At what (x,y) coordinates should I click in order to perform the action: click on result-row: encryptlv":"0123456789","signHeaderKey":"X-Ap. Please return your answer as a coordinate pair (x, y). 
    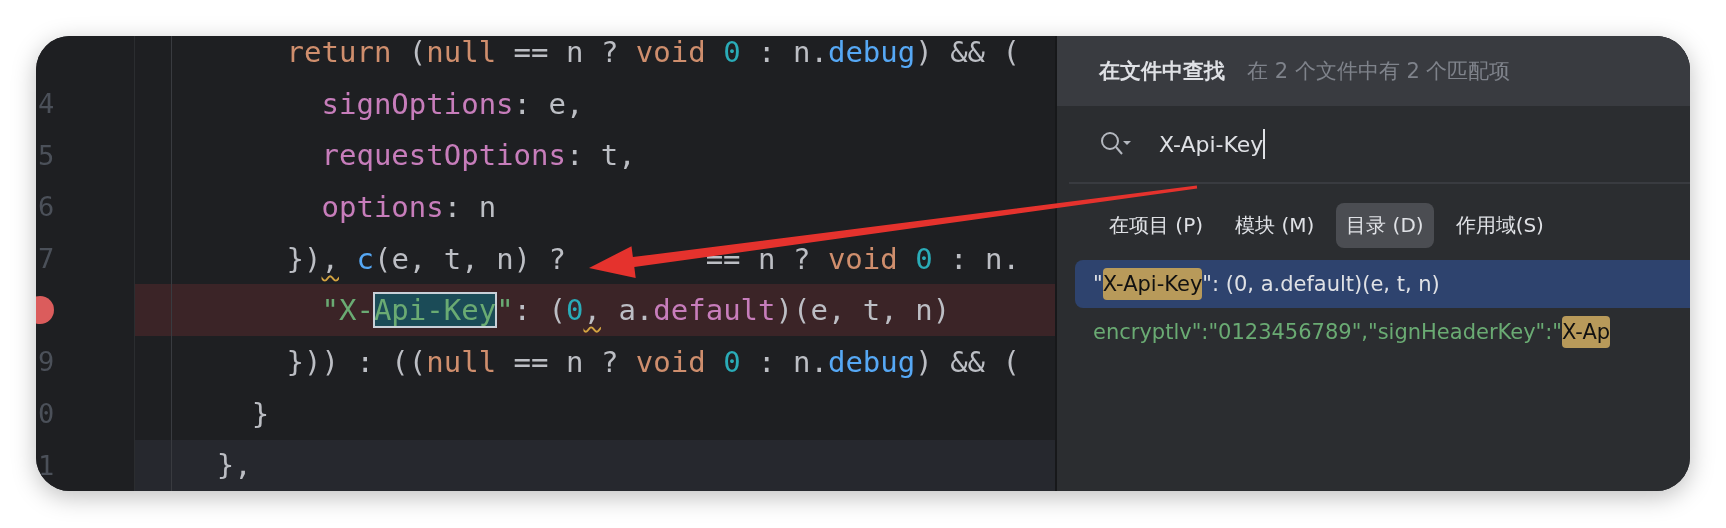
    Looking at the image, I should click on (1382, 332).